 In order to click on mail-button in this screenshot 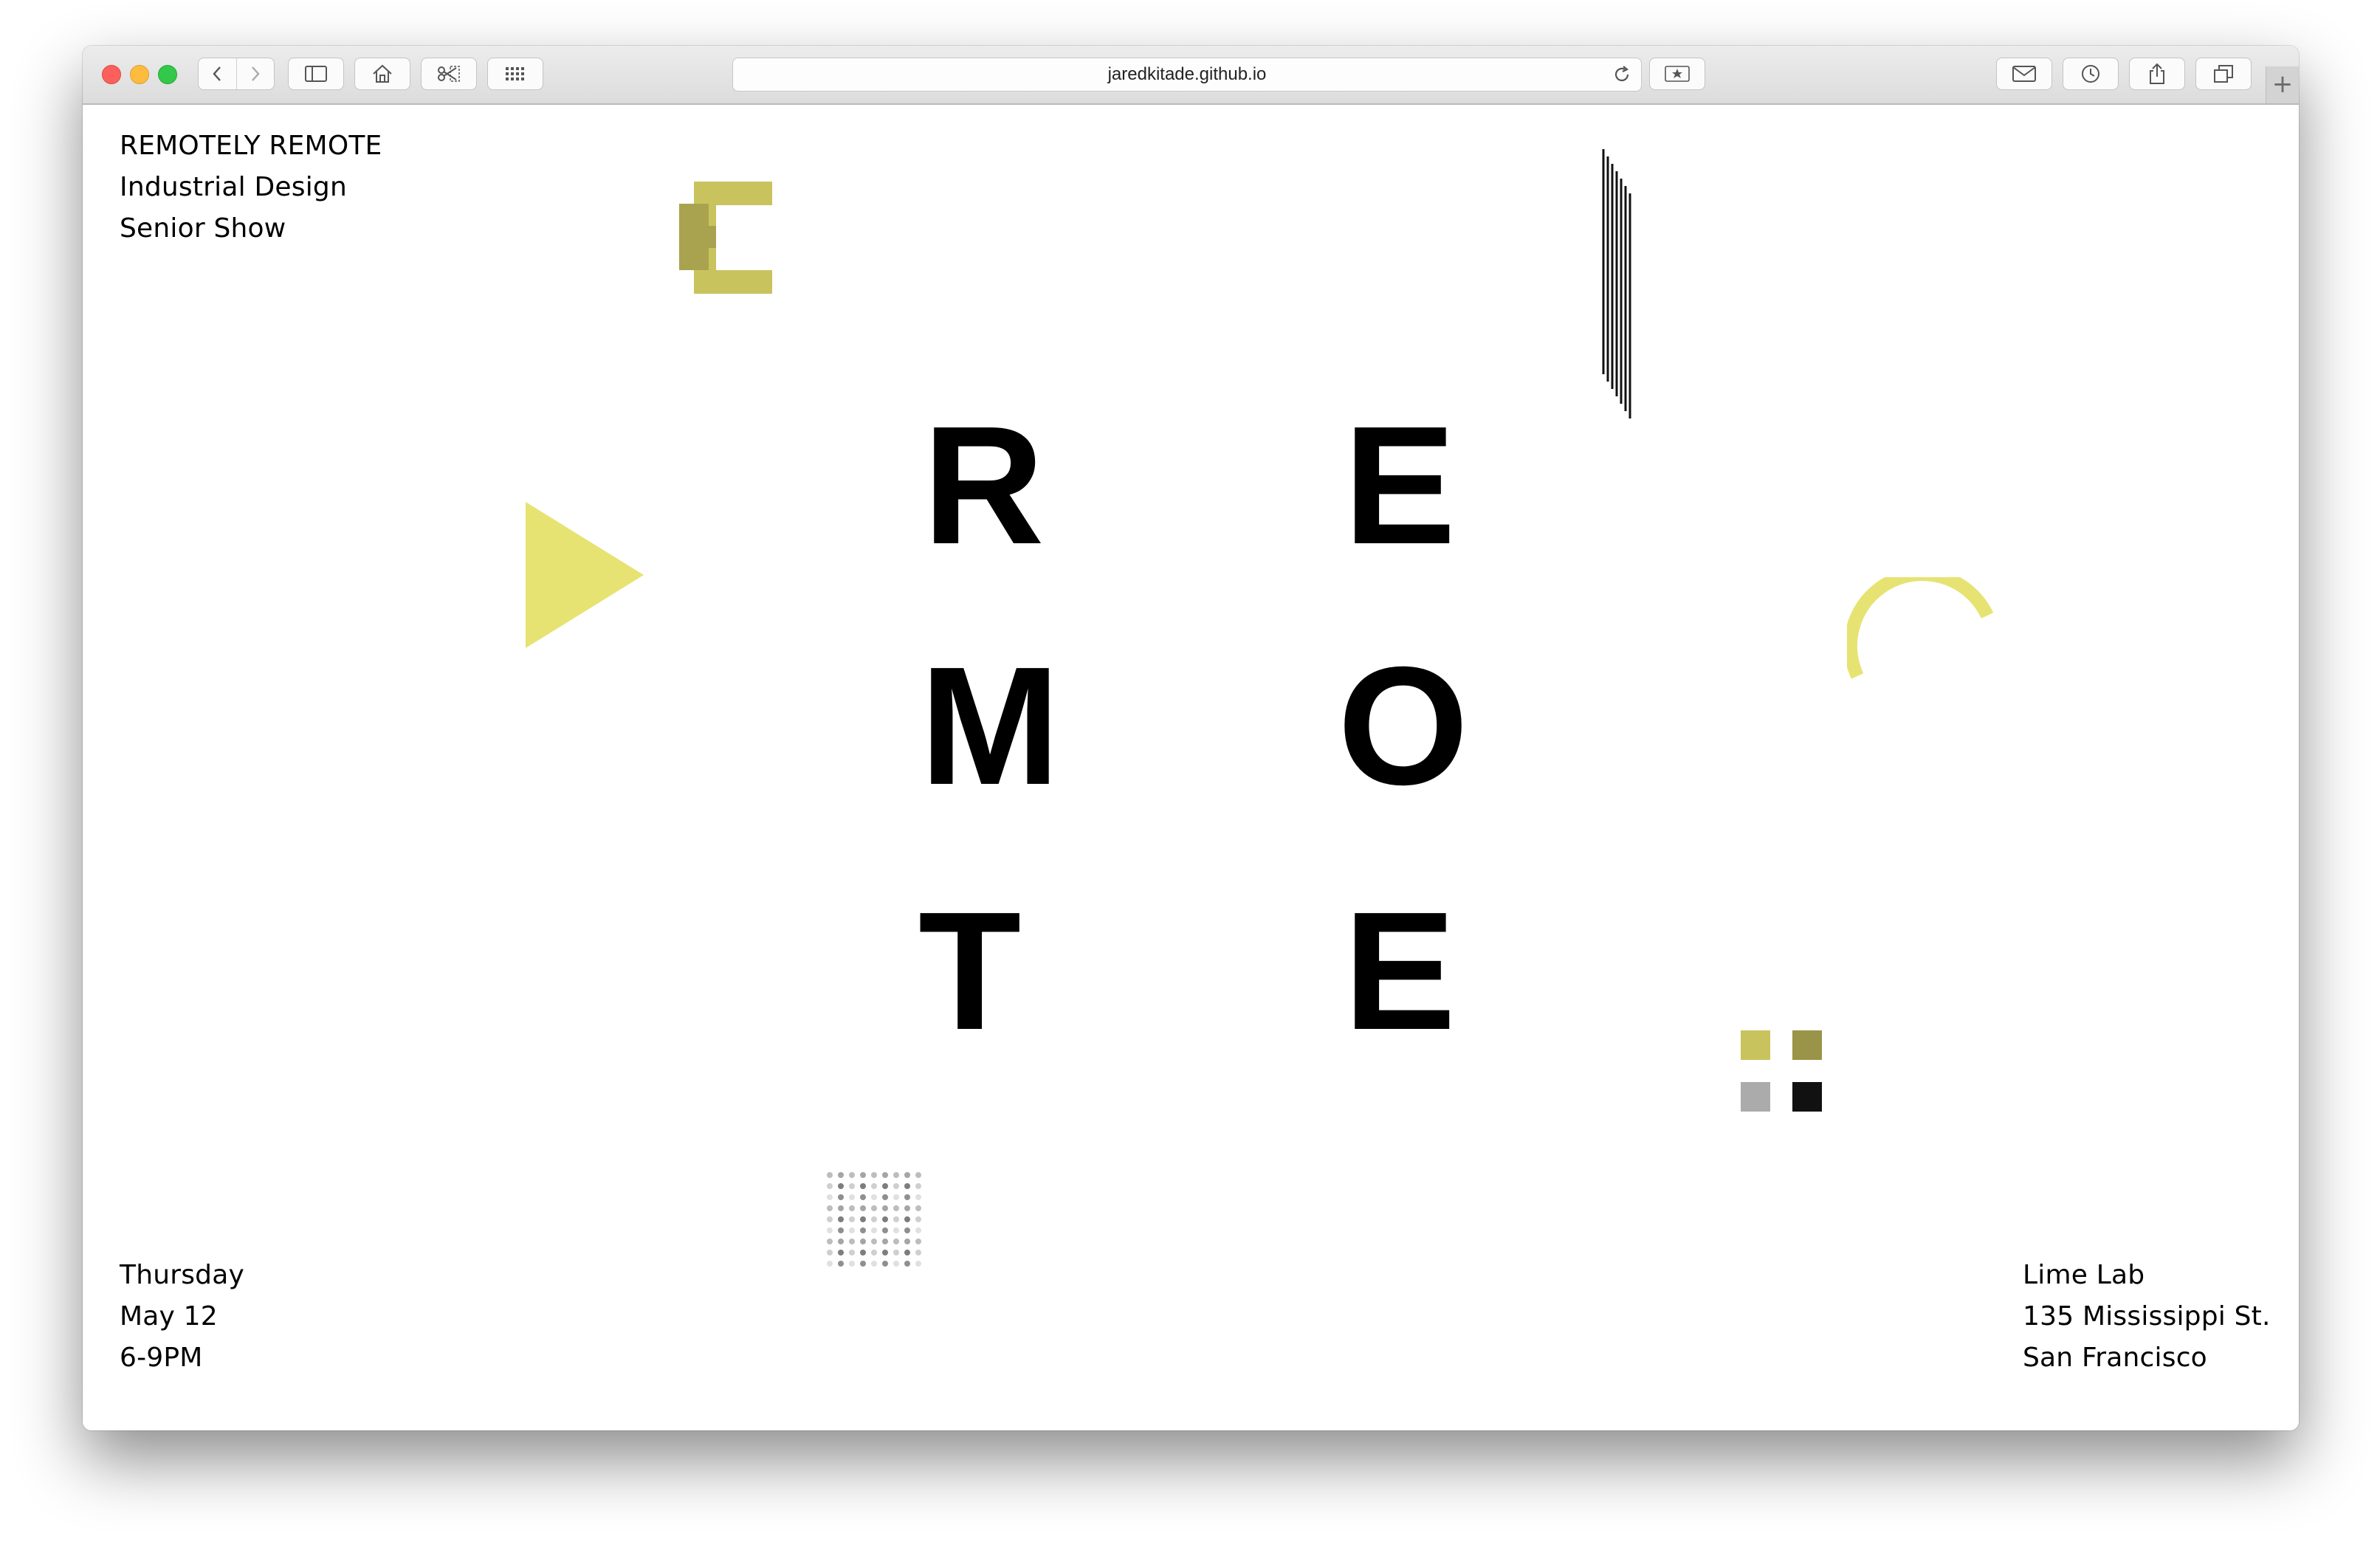, I will do `click(2024, 74)`.